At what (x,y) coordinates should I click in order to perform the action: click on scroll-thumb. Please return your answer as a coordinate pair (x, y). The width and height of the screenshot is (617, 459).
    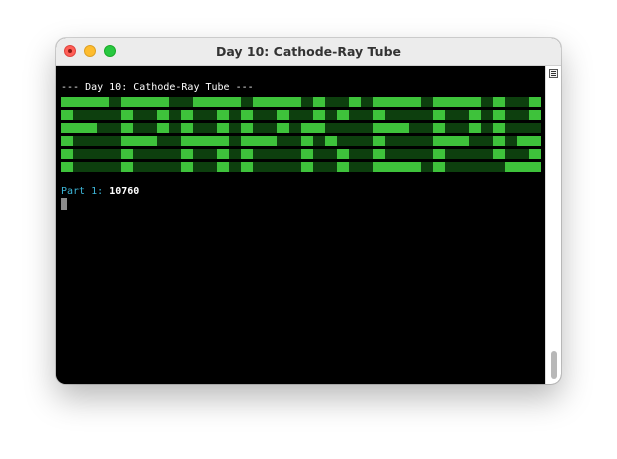
    Looking at the image, I should click on (554, 365).